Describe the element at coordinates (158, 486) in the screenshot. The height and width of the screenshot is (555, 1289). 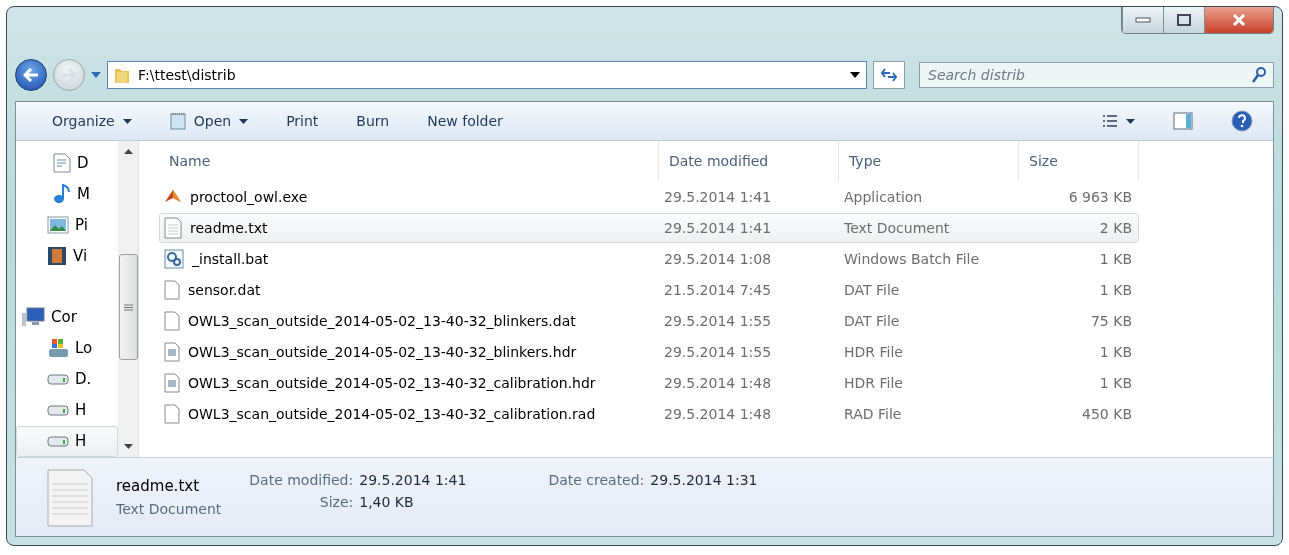
I see `file-name: readme.txt` at that location.